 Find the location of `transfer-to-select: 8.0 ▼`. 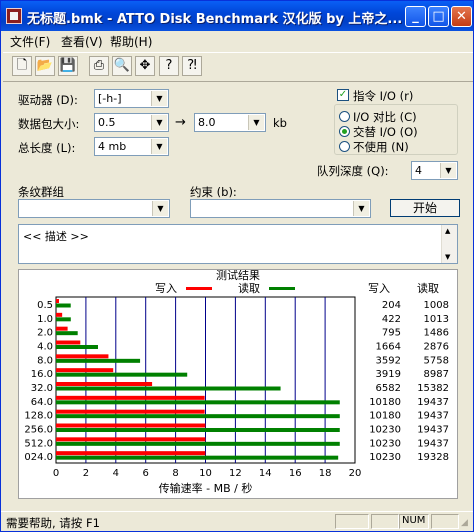

transfer-to-select: 8.0 ▼ is located at coordinates (230, 122).